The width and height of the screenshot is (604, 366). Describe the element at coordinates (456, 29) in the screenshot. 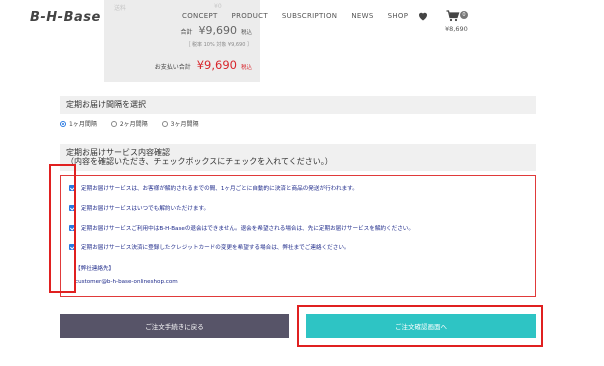

I see `cart-total: ¥8,690` at that location.